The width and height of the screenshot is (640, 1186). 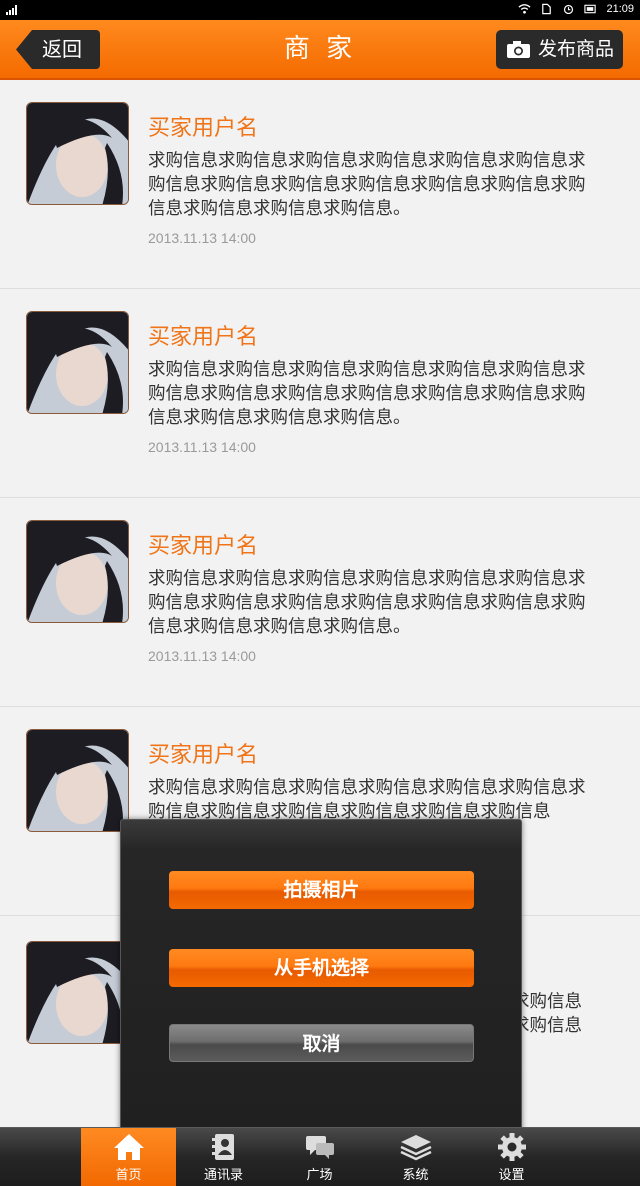 What do you see at coordinates (547, 9) in the screenshot?
I see `sim-icon` at bounding box center [547, 9].